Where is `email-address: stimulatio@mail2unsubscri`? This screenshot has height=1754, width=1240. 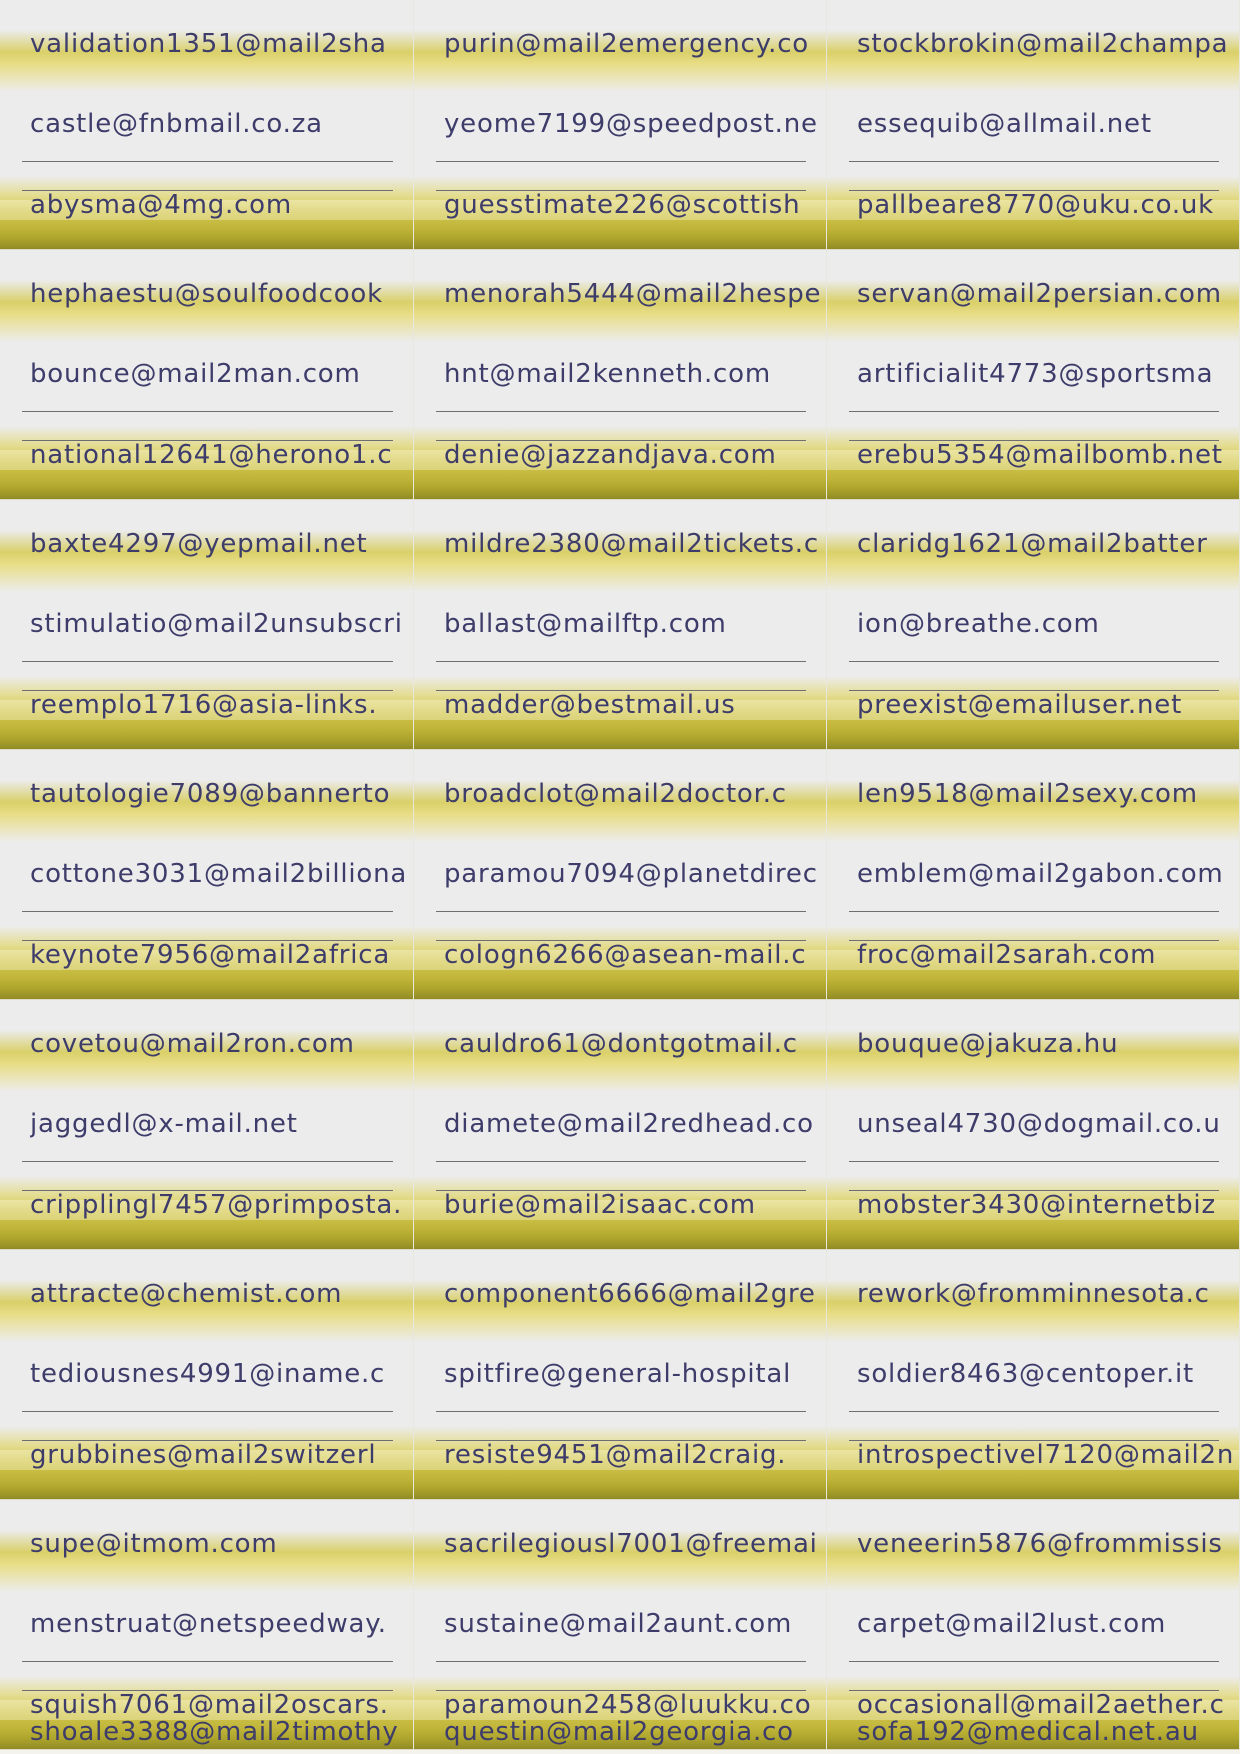 email-address: stimulatio@mail2unsubscri is located at coordinates (216, 624).